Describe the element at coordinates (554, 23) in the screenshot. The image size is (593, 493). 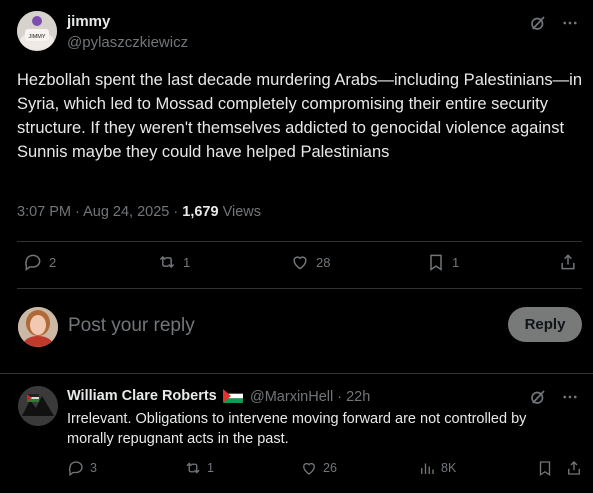
I see `post-top-icons` at that location.